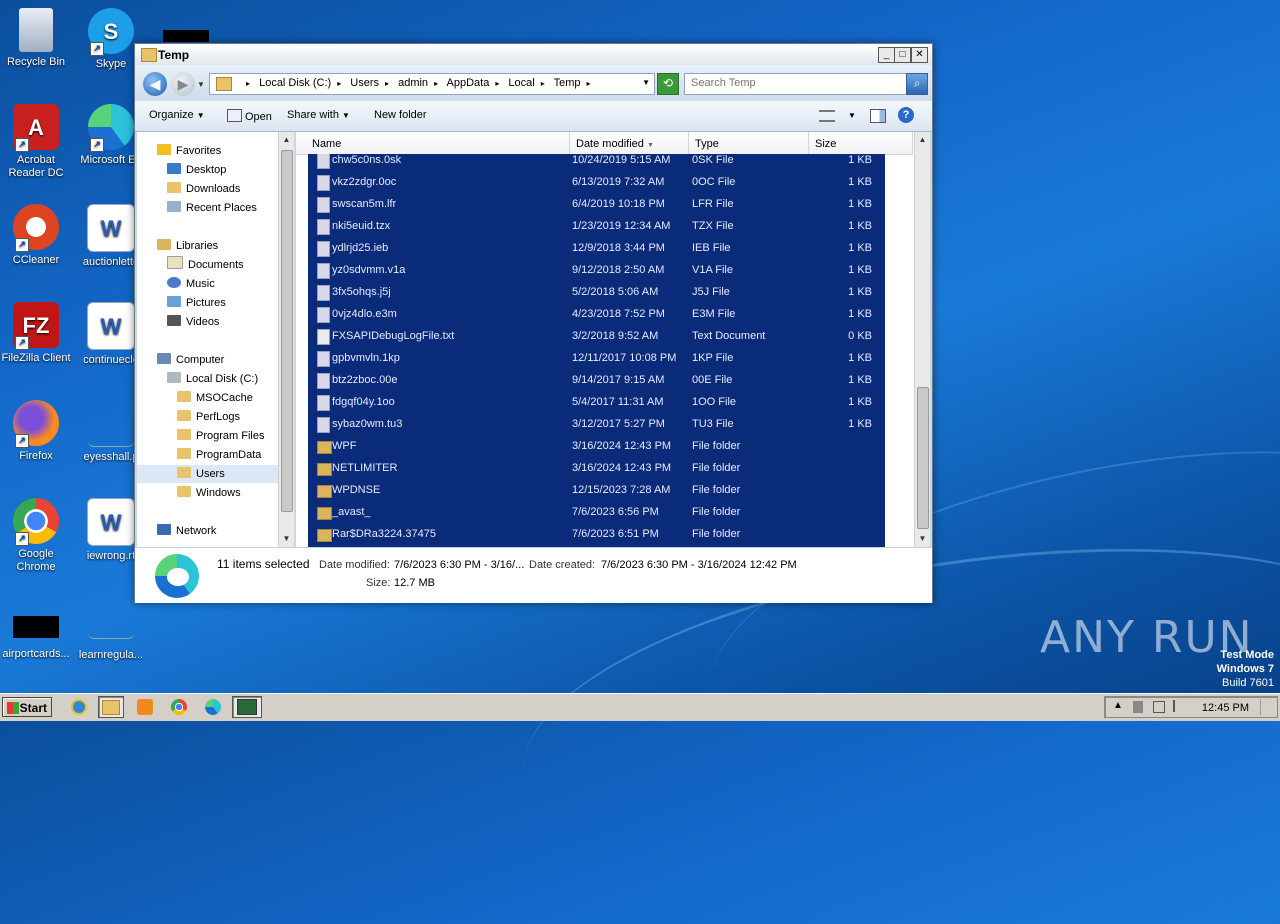 The height and width of the screenshot is (924, 1280). Describe the element at coordinates (596, 468) in the screenshot. I see `file-row: NETLIMITER 3/16/2024 12:43 PM File folder` at that location.